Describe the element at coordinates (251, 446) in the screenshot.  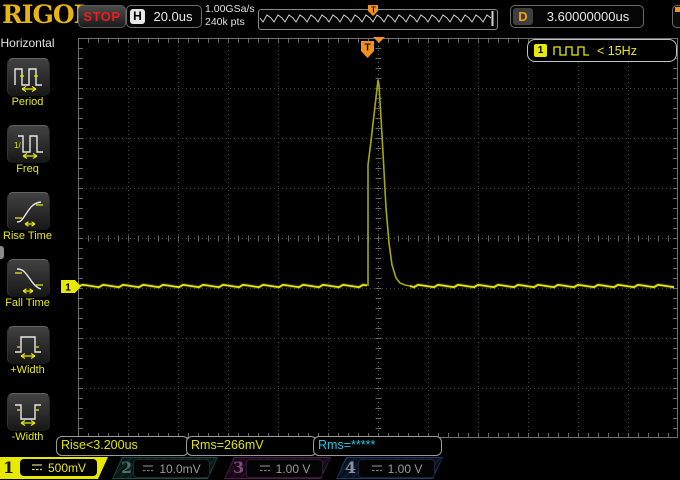
I see `measurement-rms1: Rms=266mV` at that location.